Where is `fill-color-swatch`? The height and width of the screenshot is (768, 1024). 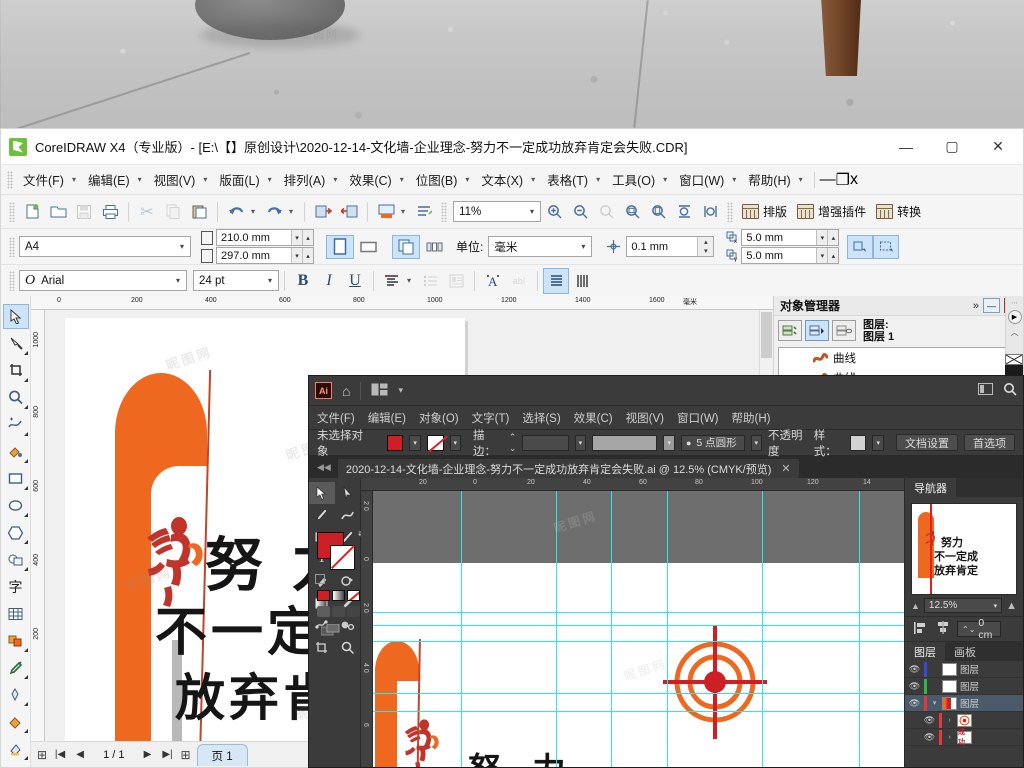 fill-color-swatch is located at coordinates (395, 442).